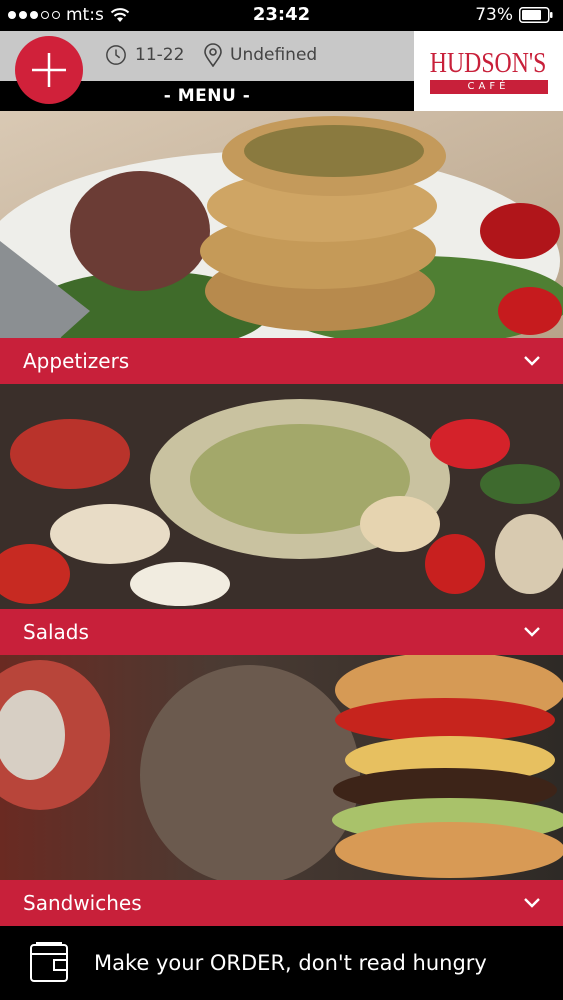  I want to click on location-text: Undefined, so click(274, 55).